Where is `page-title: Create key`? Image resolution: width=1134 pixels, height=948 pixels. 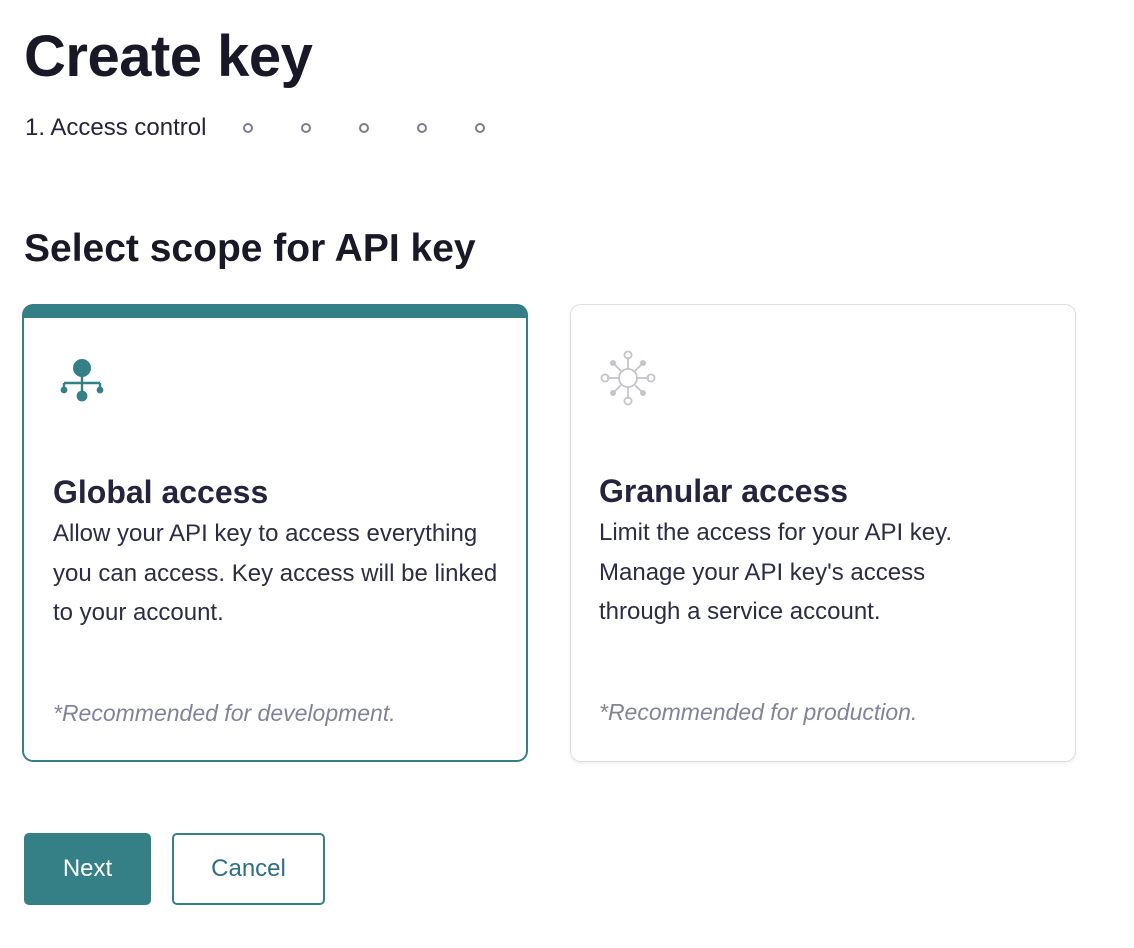 page-title: Create key is located at coordinates (168, 56).